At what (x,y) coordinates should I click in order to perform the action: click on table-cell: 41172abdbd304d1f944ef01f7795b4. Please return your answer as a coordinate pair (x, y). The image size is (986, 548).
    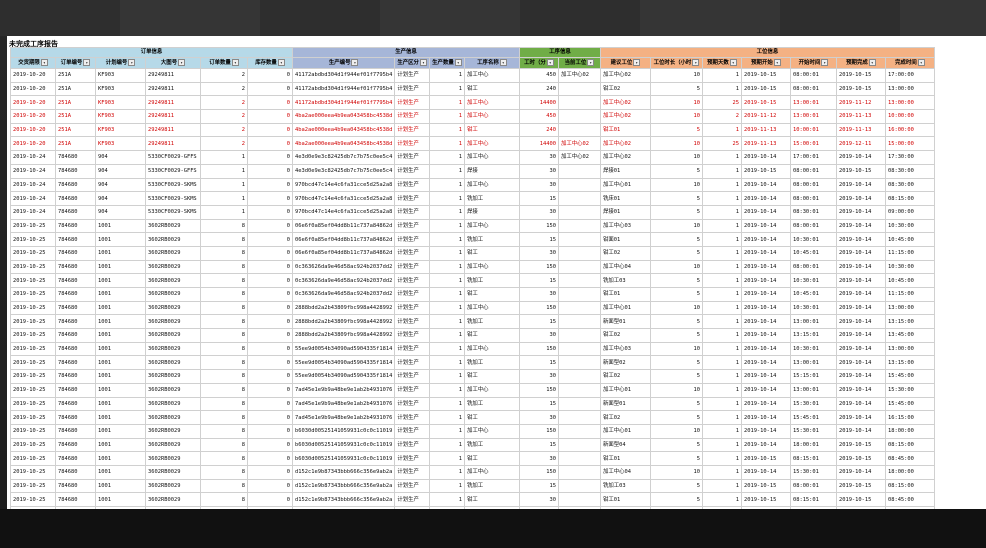
    Looking at the image, I should click on (343, 75).